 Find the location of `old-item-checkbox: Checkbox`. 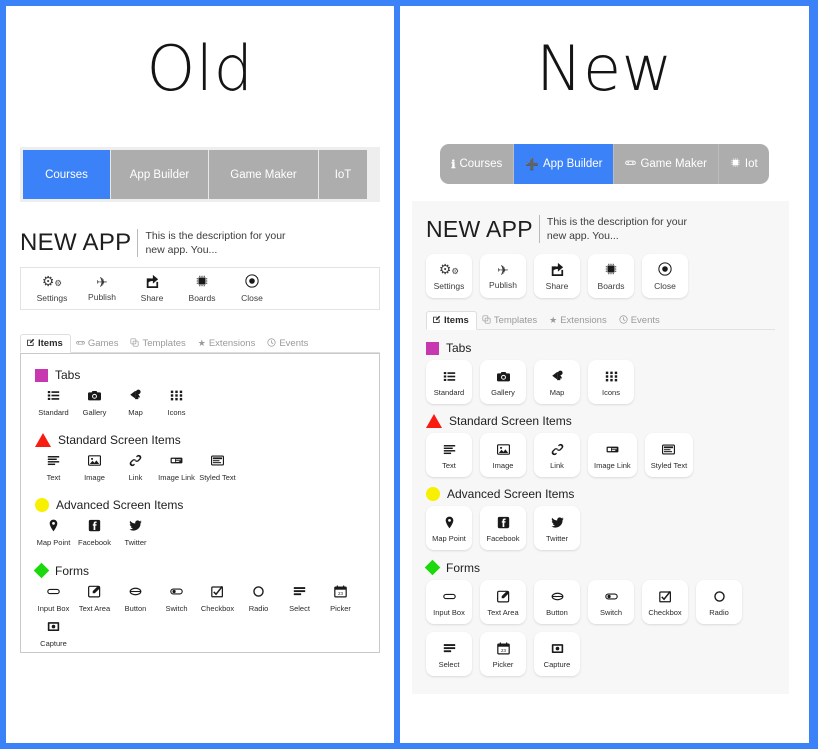

old-item-checkbox: Checkbox is located at coordinates (217, 597).